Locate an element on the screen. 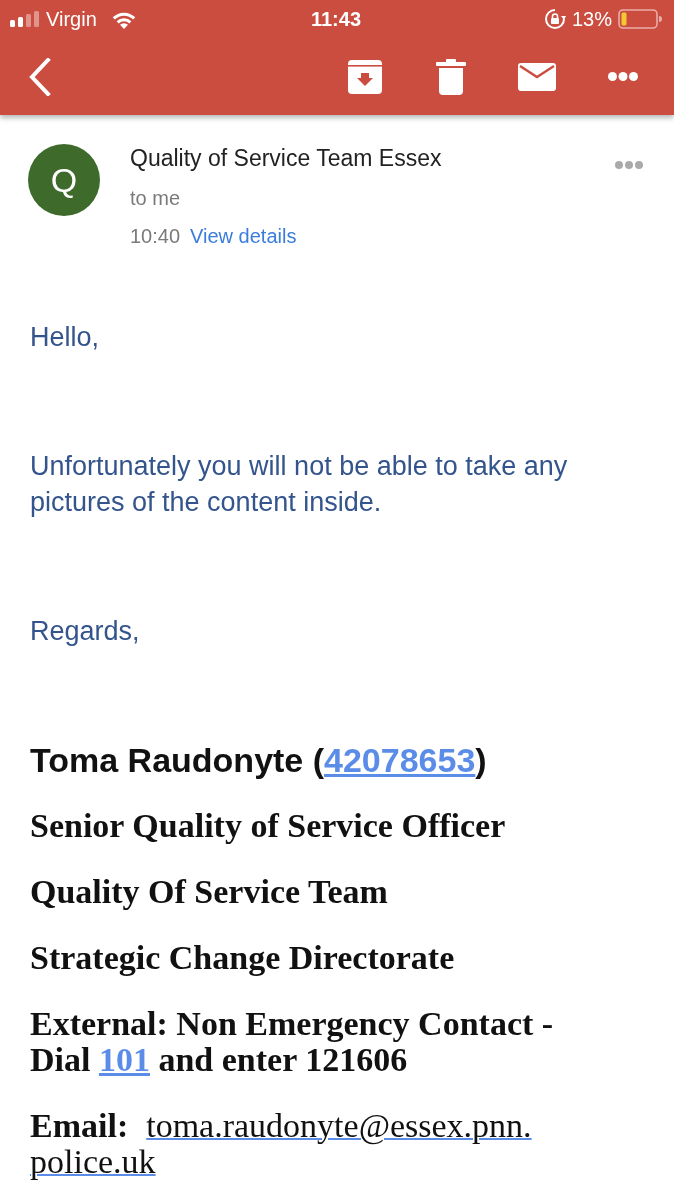 The image size is (674, 1200). signature-line: Strategic Change Directorate is located at coordinates (243, 958).